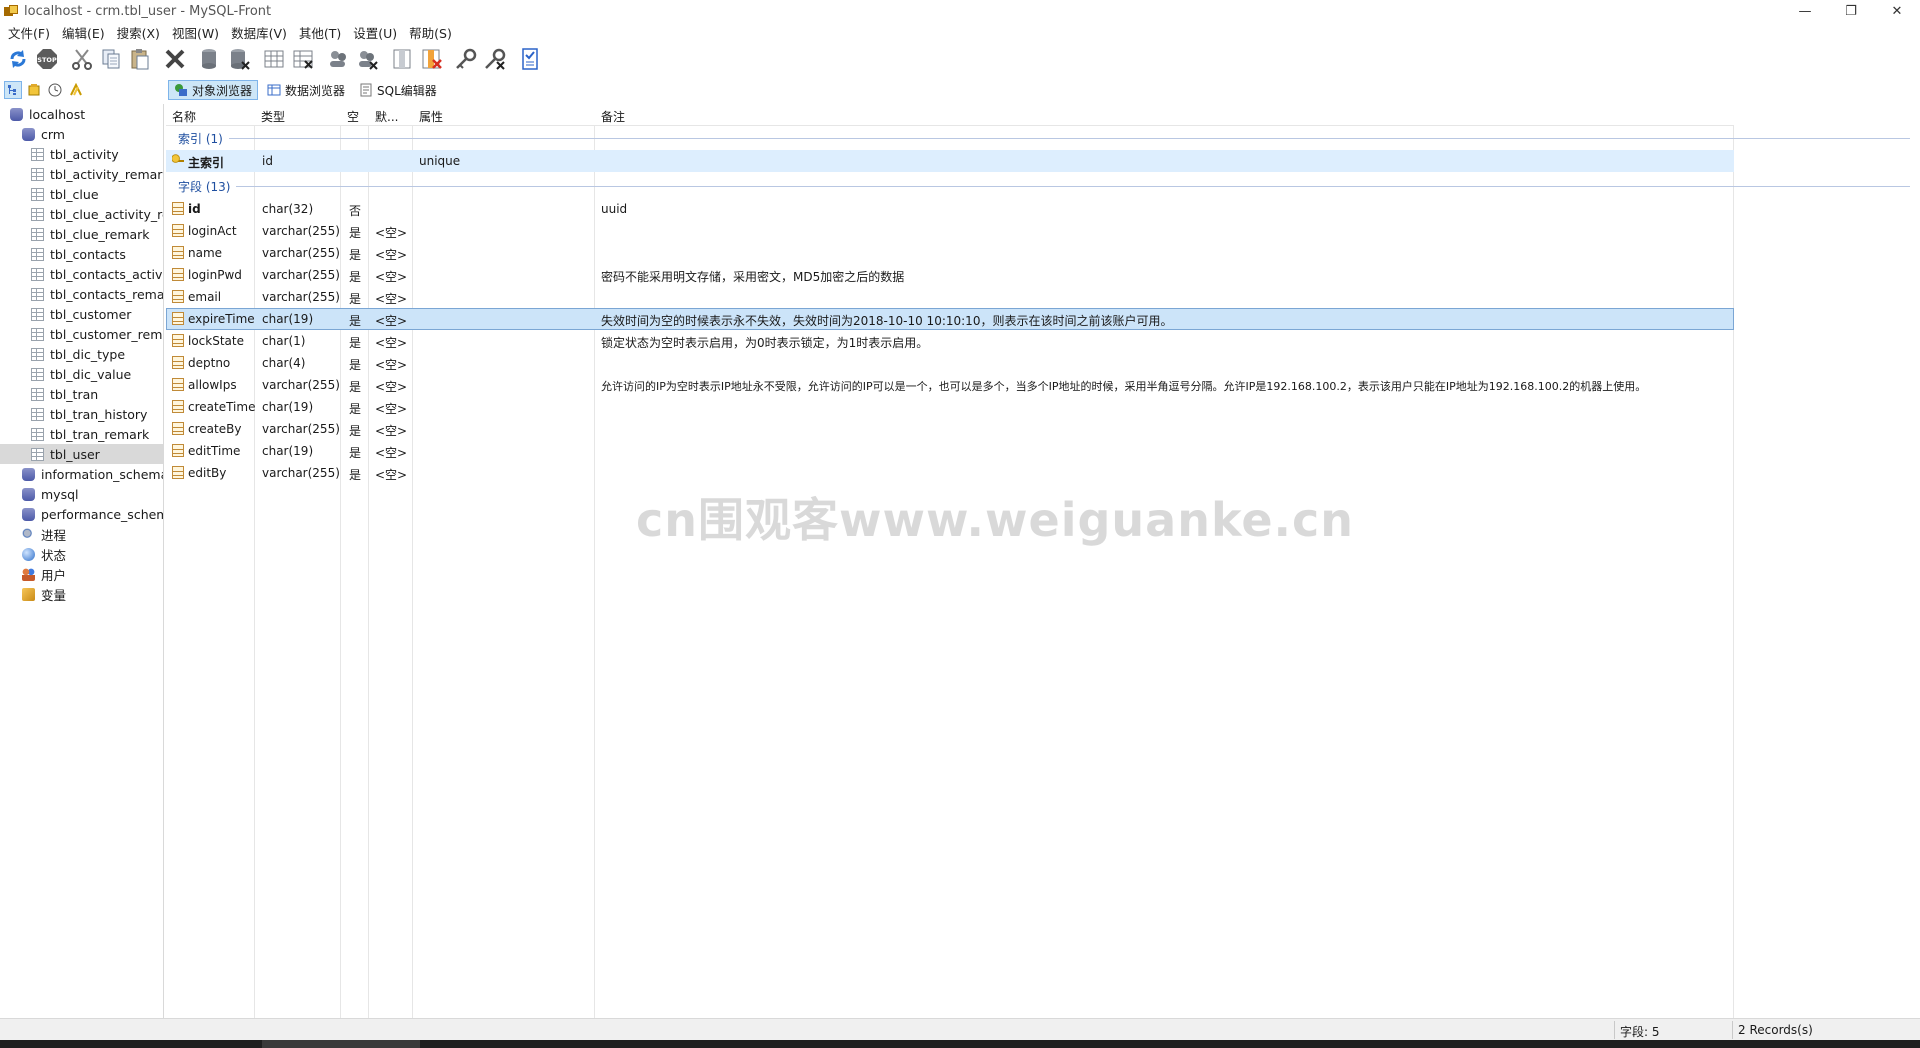  I want to click on table-delete-icon, so click(303, 59).